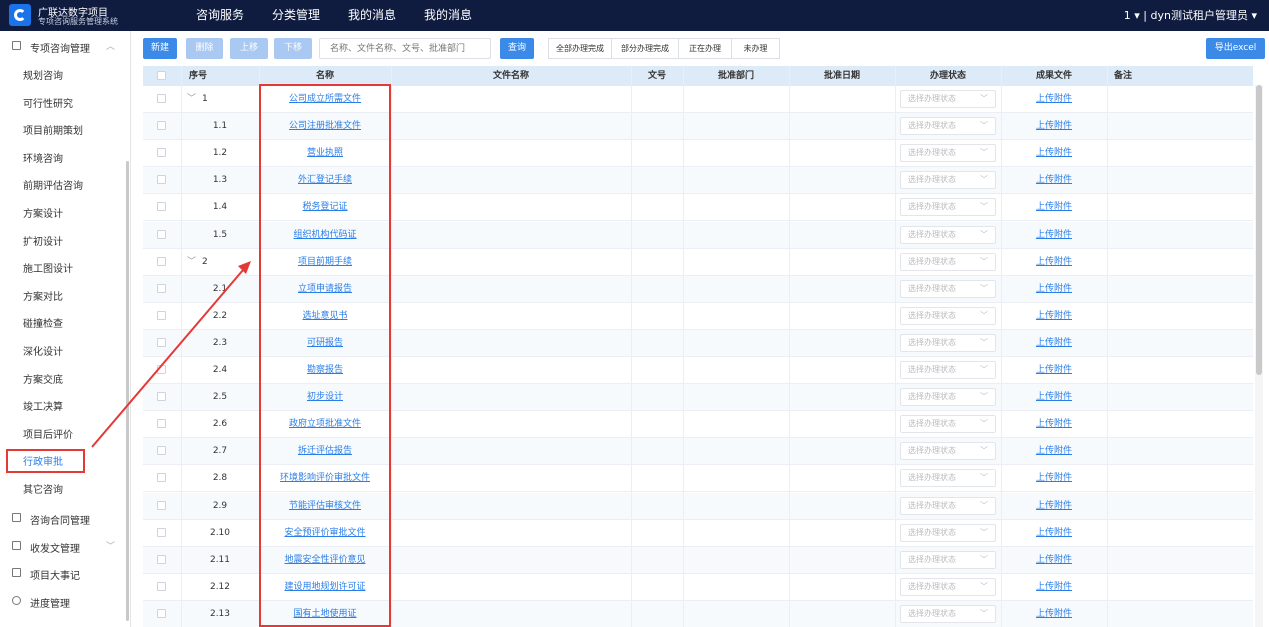 This screenshot has height=627, width=1269. Describe the element at coordinates (220, 15) in the screenshot. I see `top-nav-consulting: 咨询服务` at that location.